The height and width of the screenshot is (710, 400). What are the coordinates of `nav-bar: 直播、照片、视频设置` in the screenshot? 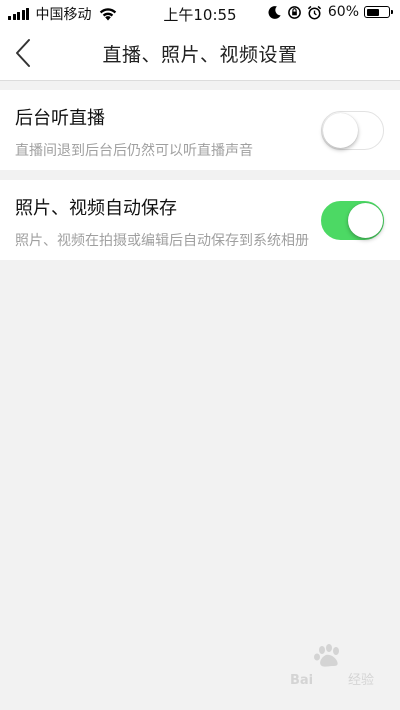 It's located at (200, 53).